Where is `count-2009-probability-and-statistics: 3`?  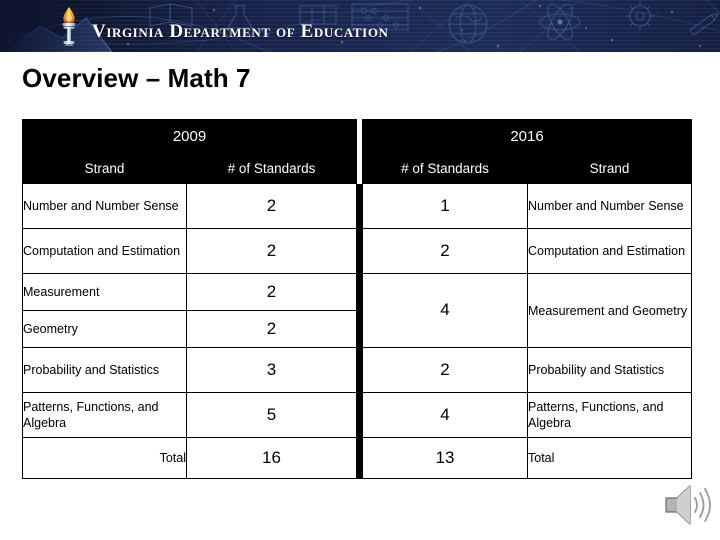
count-2009-probability-and-statistics: 3 is located at coordinates (271, 370).